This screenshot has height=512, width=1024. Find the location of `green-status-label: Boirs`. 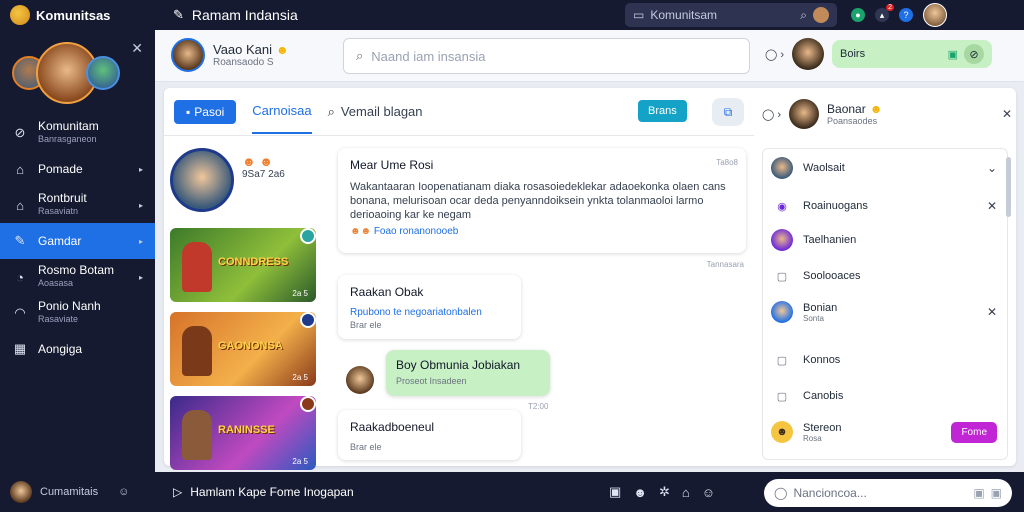

green-status-label: Boirs is located at coordinates (853, 54).